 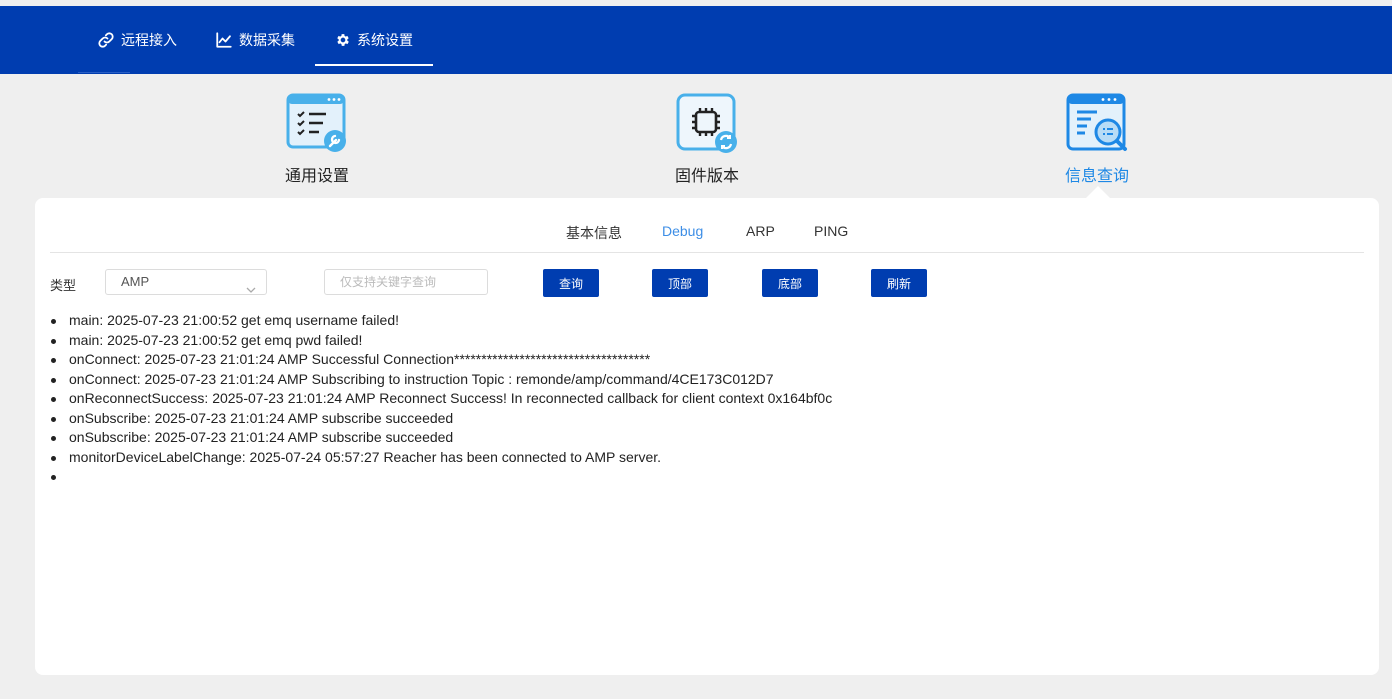 I want to click on category-label: 固件版本, so click(x=706, y=176).